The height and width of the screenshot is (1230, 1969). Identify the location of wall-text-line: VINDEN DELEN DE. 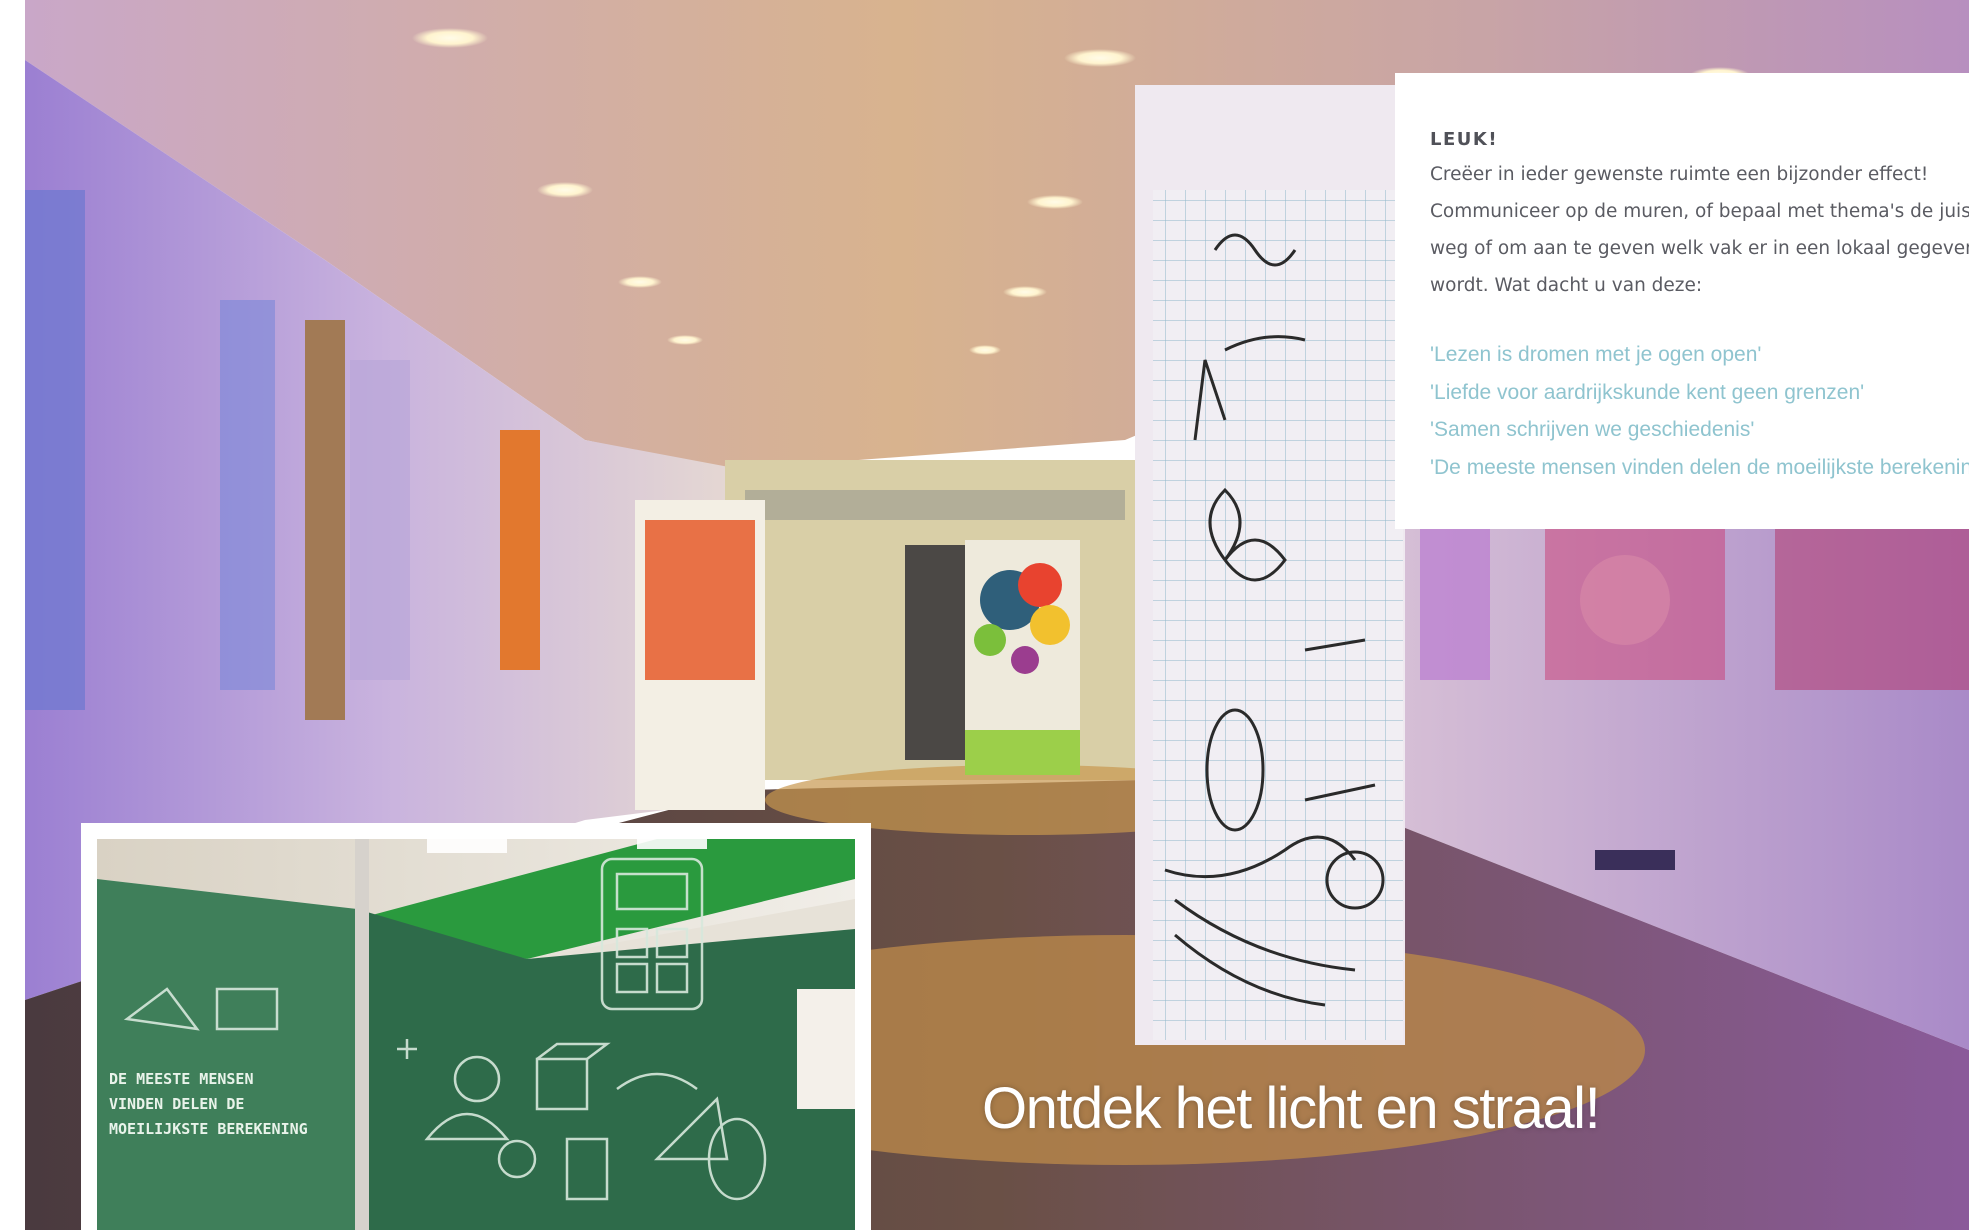
(176, 1104).